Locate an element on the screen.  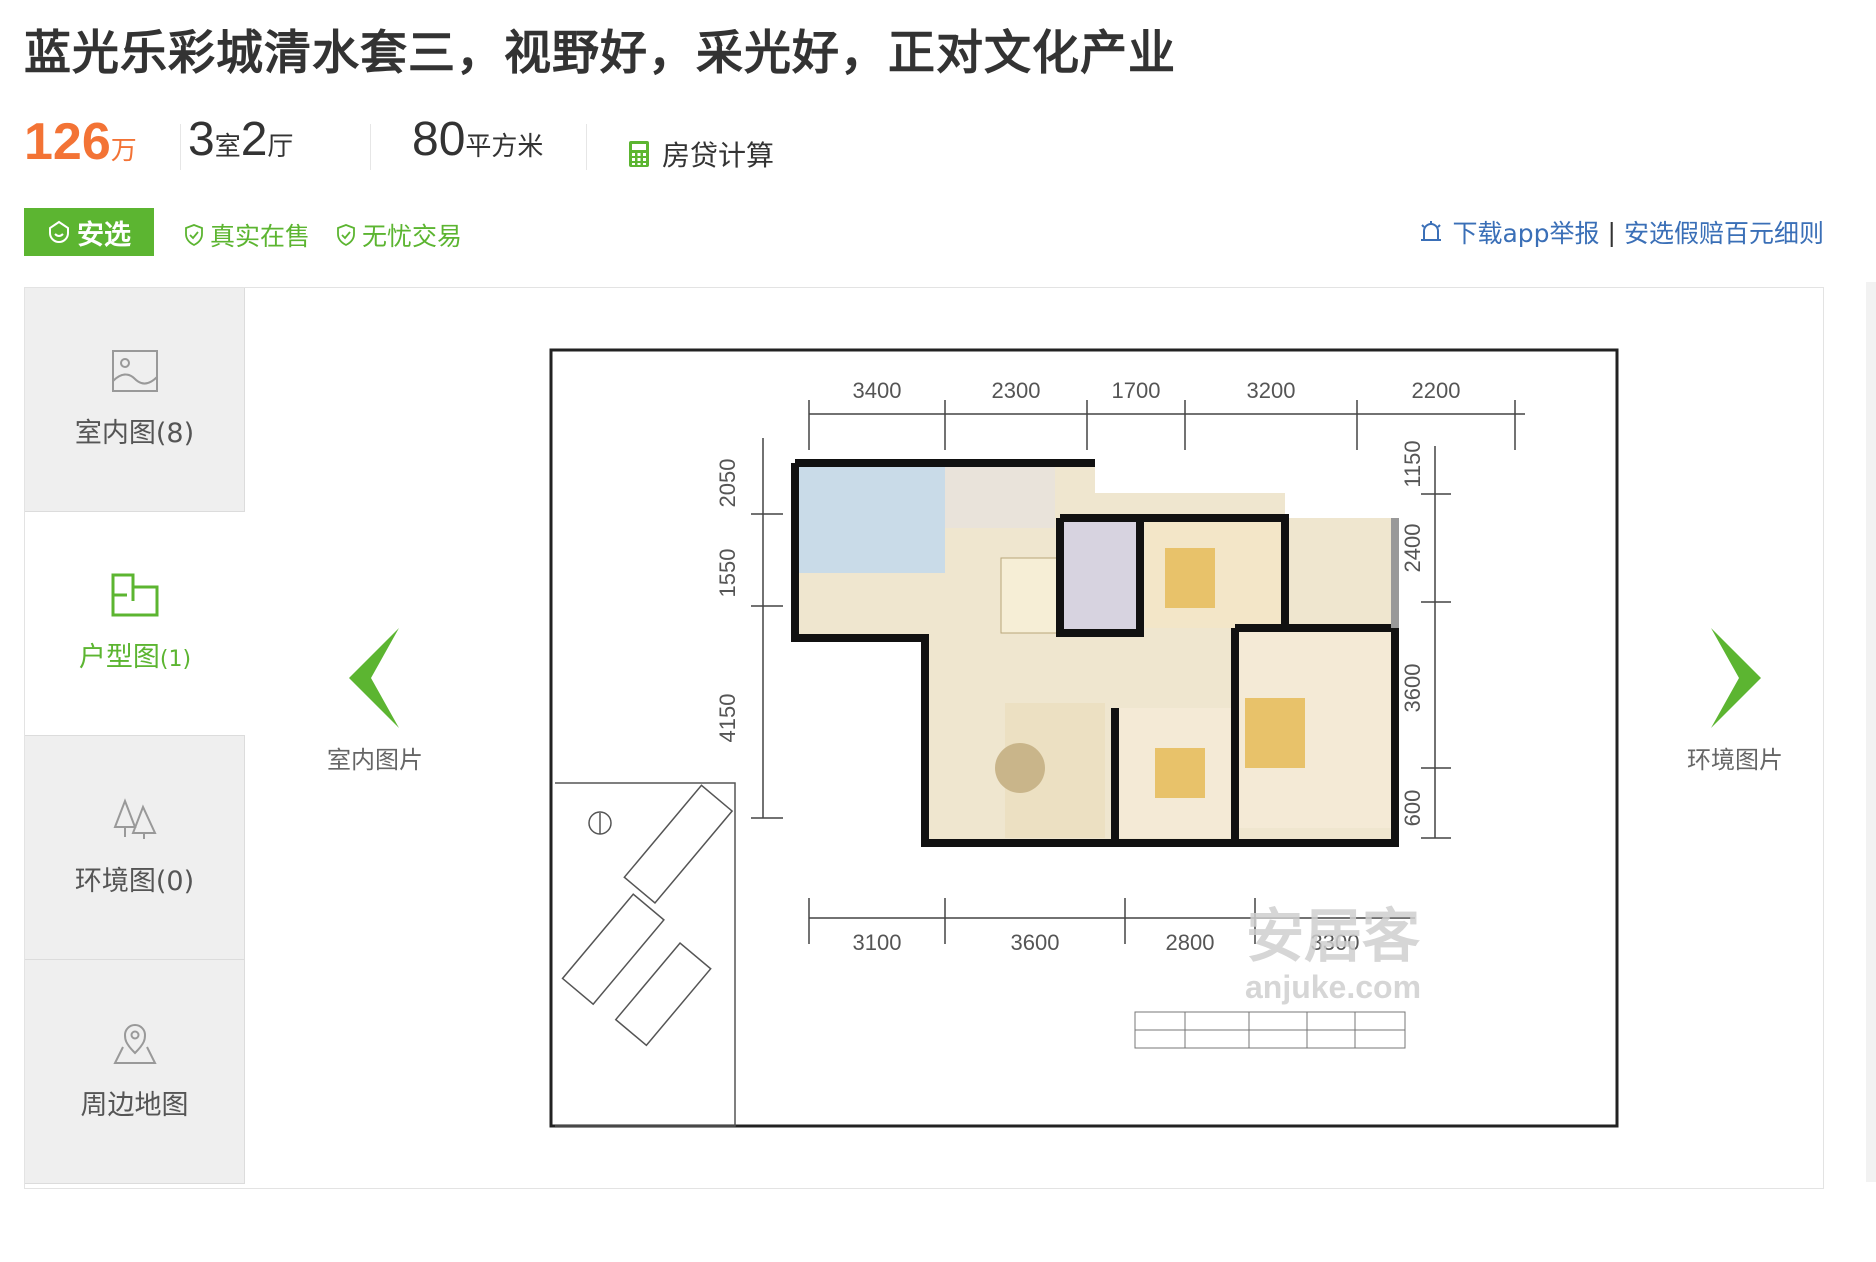
mortgage-calculator-link: 房贷计算 is located at coordinates (701, 154).